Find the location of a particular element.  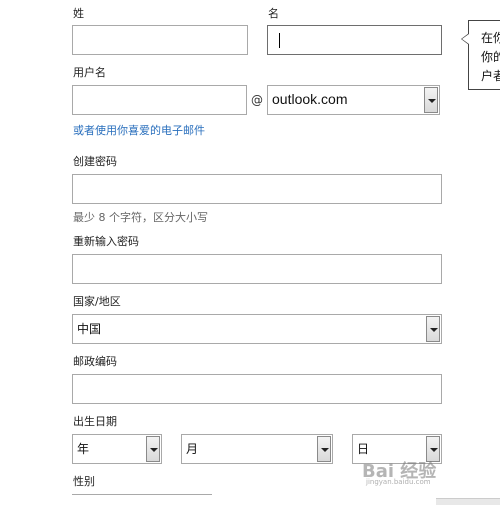

postal-code-label: 邮政编码 is located at coordinates (95, 361).